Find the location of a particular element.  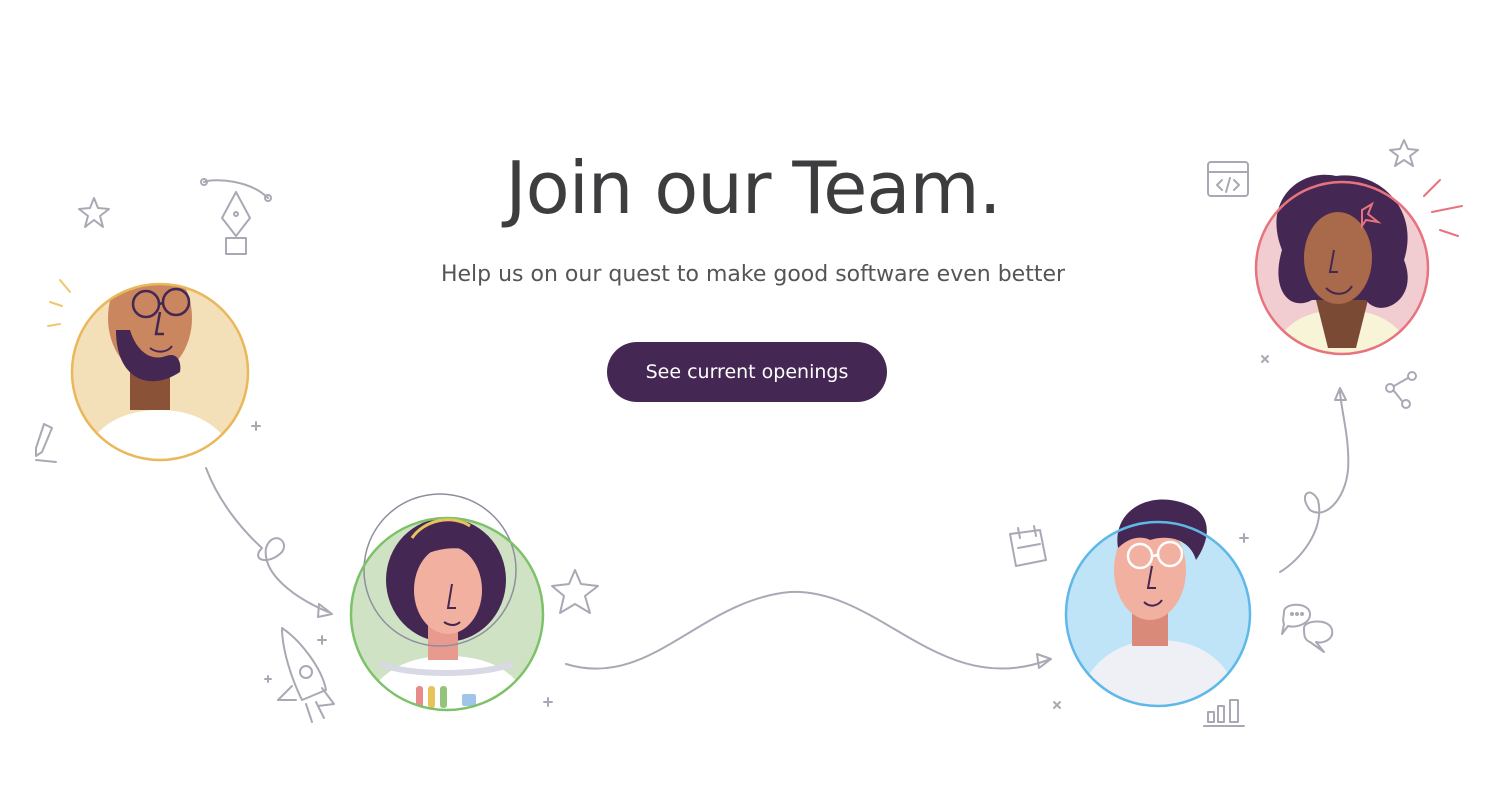

pencil-icon is located at coordinates (46, 443).